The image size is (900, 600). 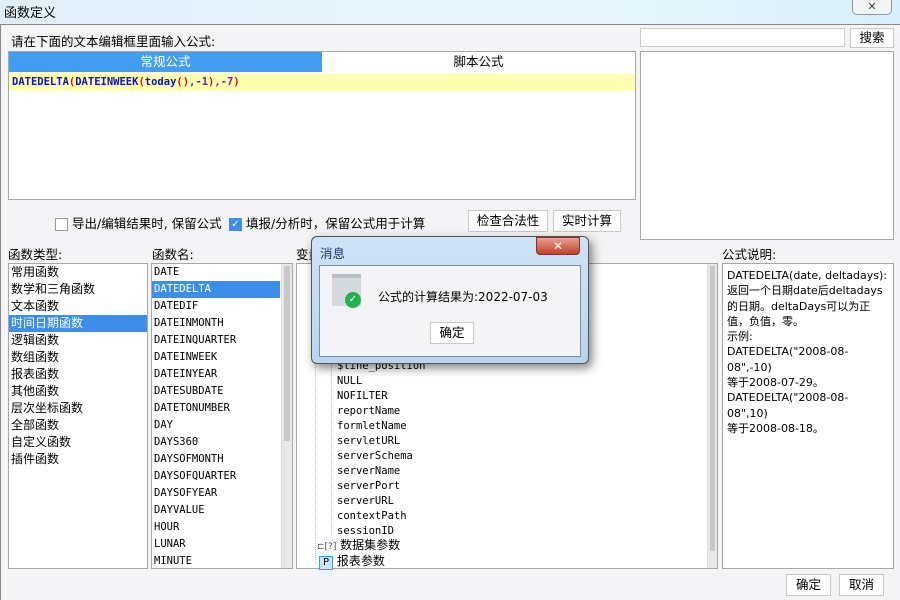 What do you see at coordinates (799, 306) in the screenshot?
I see `description-line: 的日期。deltaDays可以为正` at bounding box center [799, 306].